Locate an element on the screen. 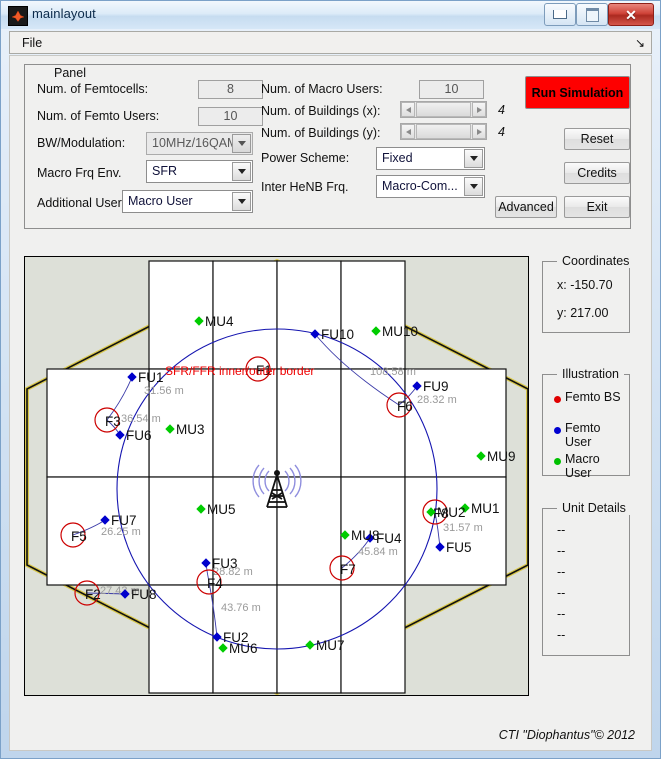 This screenshot has height=759, width=661. unit-details-legend: Unit Details is located at coordinates (594, 508).